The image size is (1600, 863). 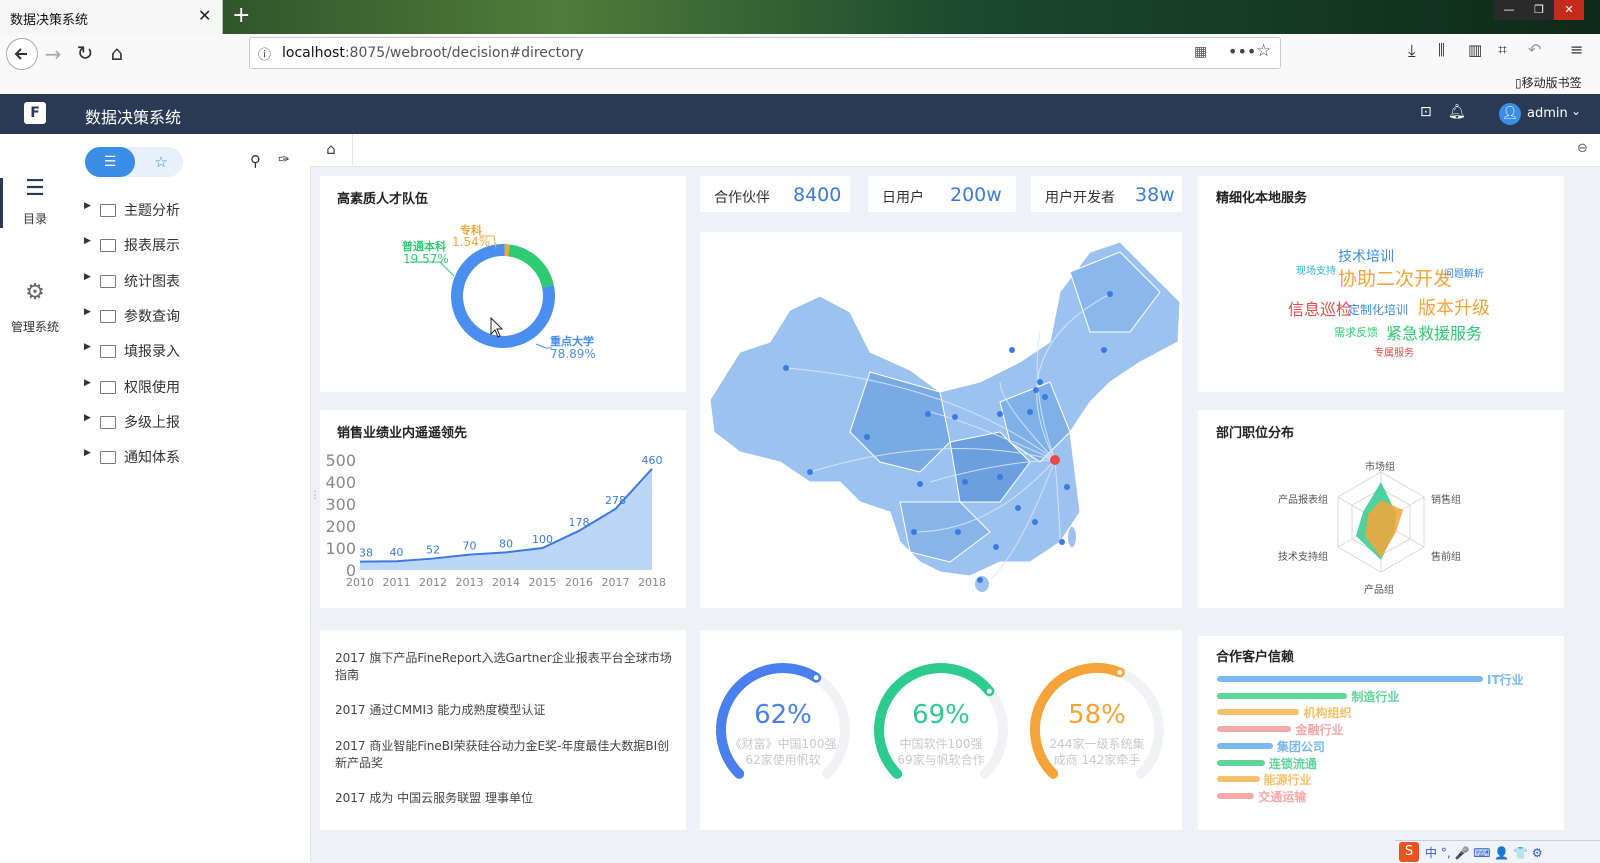 I want to click on directory-item-label: 通知体系, so click(x=152, y=457).